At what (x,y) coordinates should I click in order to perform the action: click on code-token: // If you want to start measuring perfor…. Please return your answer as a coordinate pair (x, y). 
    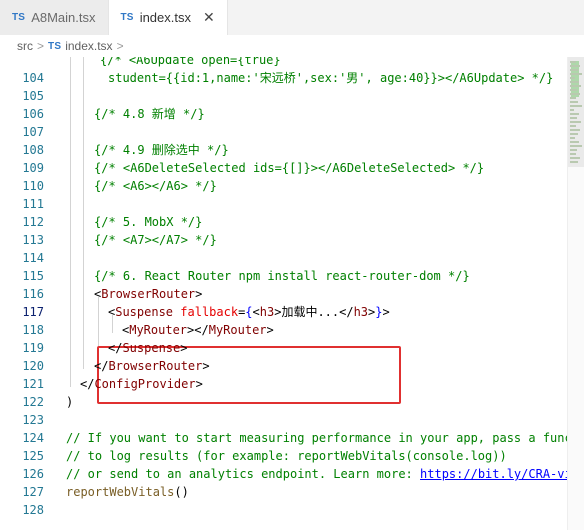
    Looking at the image, I should click on (316, 438).